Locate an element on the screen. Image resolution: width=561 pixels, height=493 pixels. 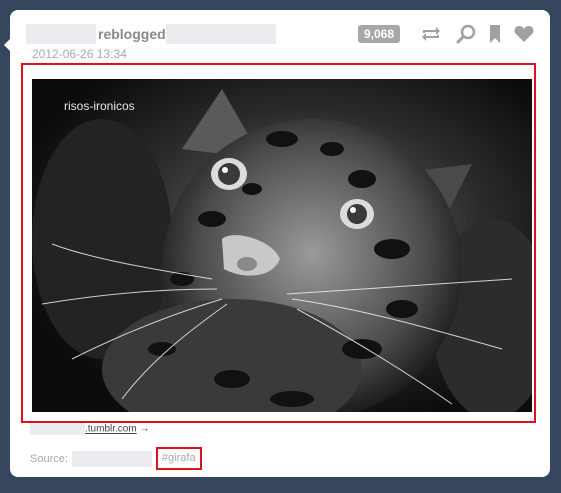
post-timestamp: 2012-06-26 13:34 is located at coordinates (79, 54).